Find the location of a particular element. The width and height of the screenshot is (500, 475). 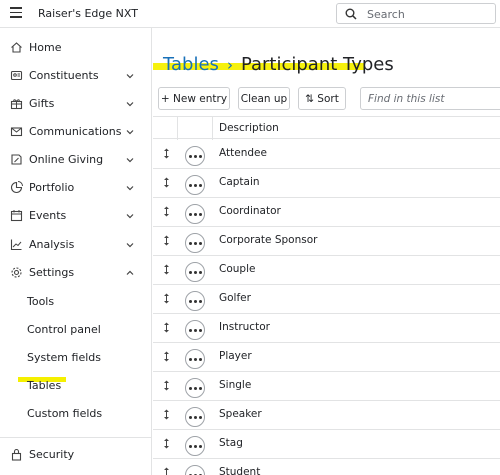

subitem-label: System fields is located at coordinates (64, 357).